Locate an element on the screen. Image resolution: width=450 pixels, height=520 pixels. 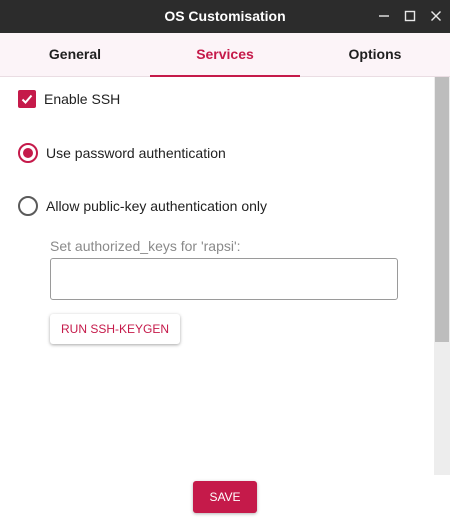
title-bar: OS Customisation is located at coordinates (225, 16).